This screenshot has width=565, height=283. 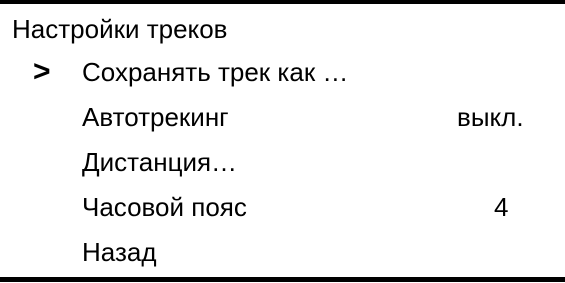 I want to click on menu-item-label: Часовой пояс, so click(x=164, y=207).